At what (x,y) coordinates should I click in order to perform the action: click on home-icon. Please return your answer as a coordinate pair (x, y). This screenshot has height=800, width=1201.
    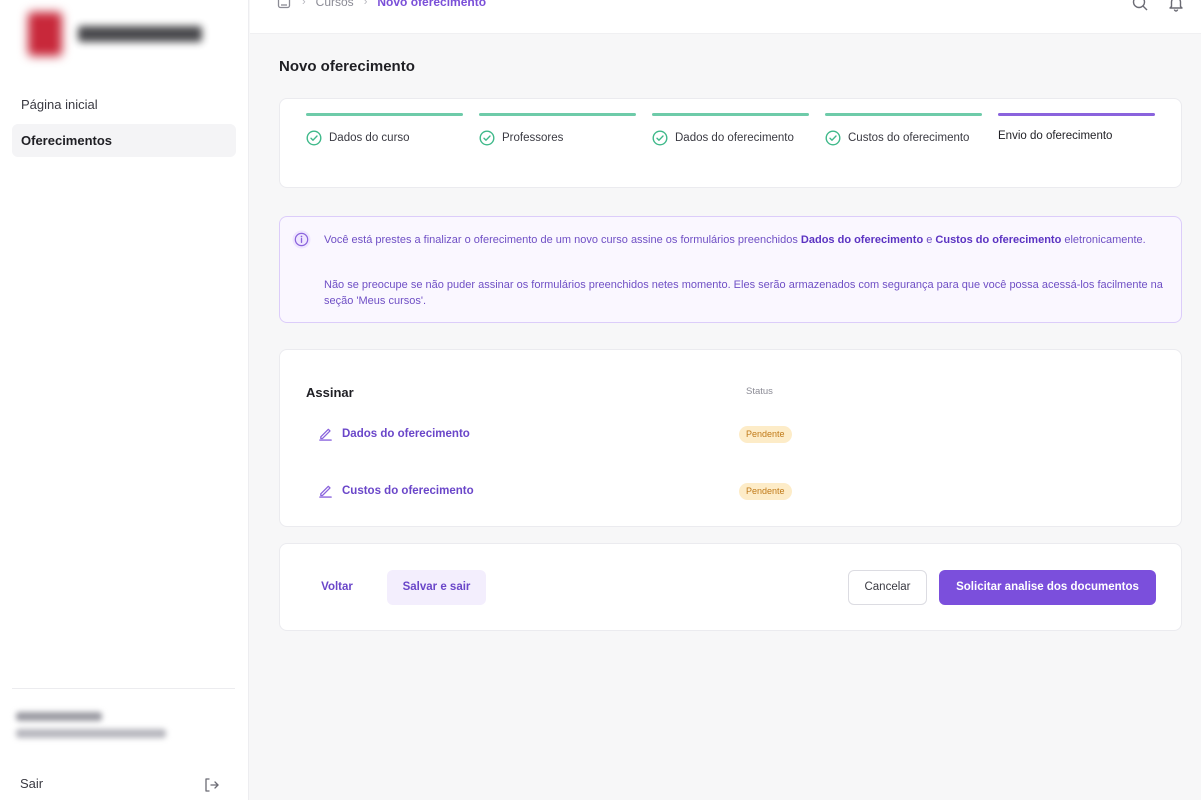
    Looking at the image, I should click on (284, 5).